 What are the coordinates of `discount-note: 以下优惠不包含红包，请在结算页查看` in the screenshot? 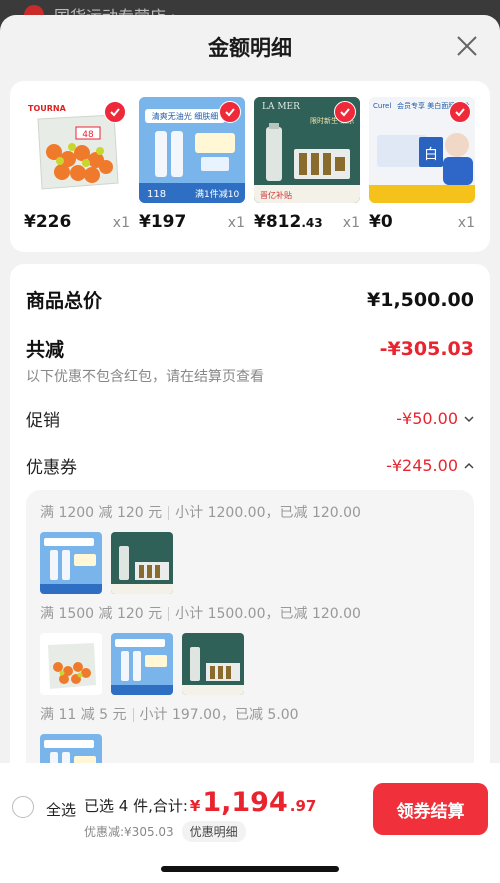 It's located at (145, 377).